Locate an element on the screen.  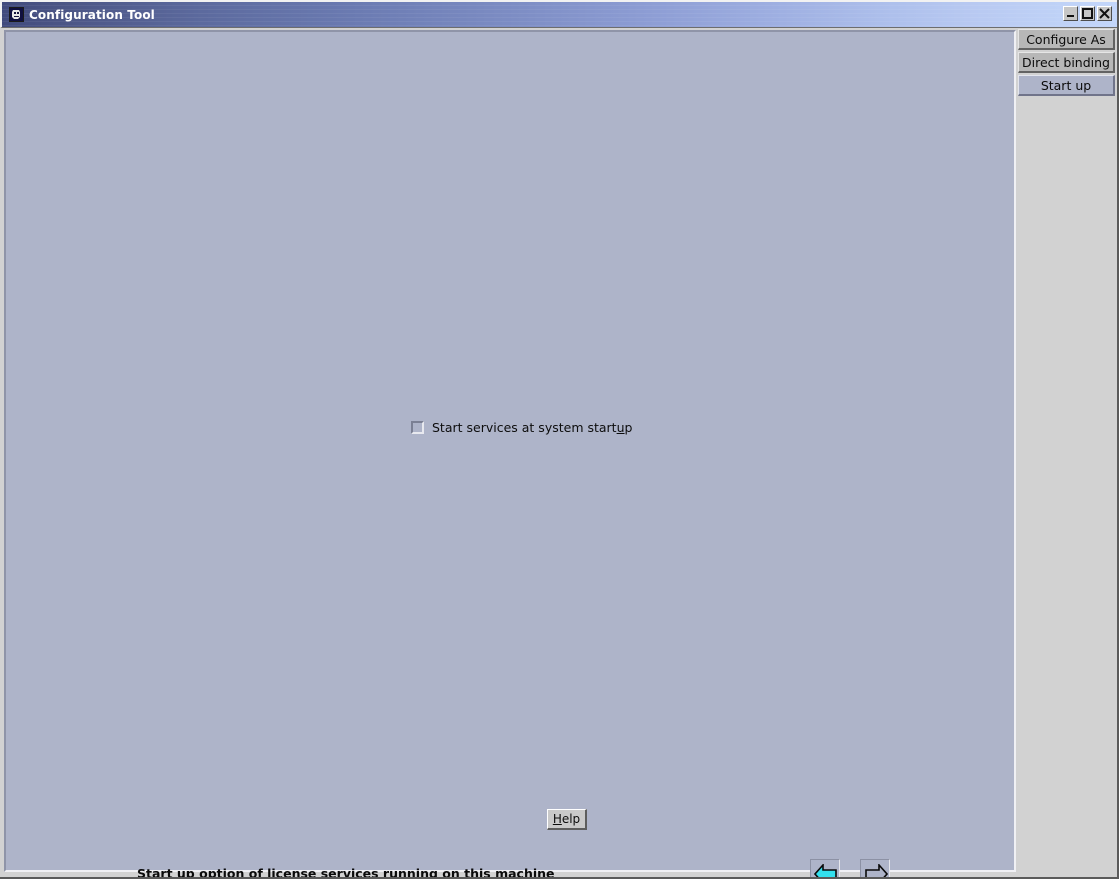
tab-configure-as: Configure As is located at coordinates (1066, 39).